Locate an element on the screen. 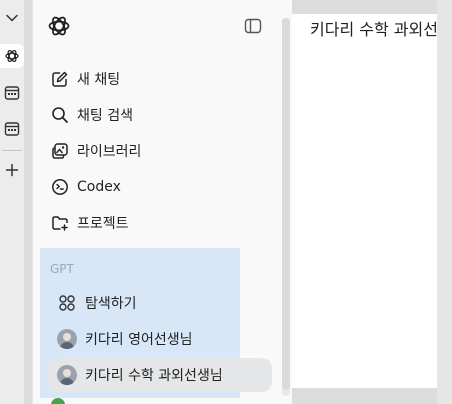 Image resolution: width=452 pixels, height=404 pixels. chat-title: 키다리 수학 과외선생님 is located at coordinates (381, 28).